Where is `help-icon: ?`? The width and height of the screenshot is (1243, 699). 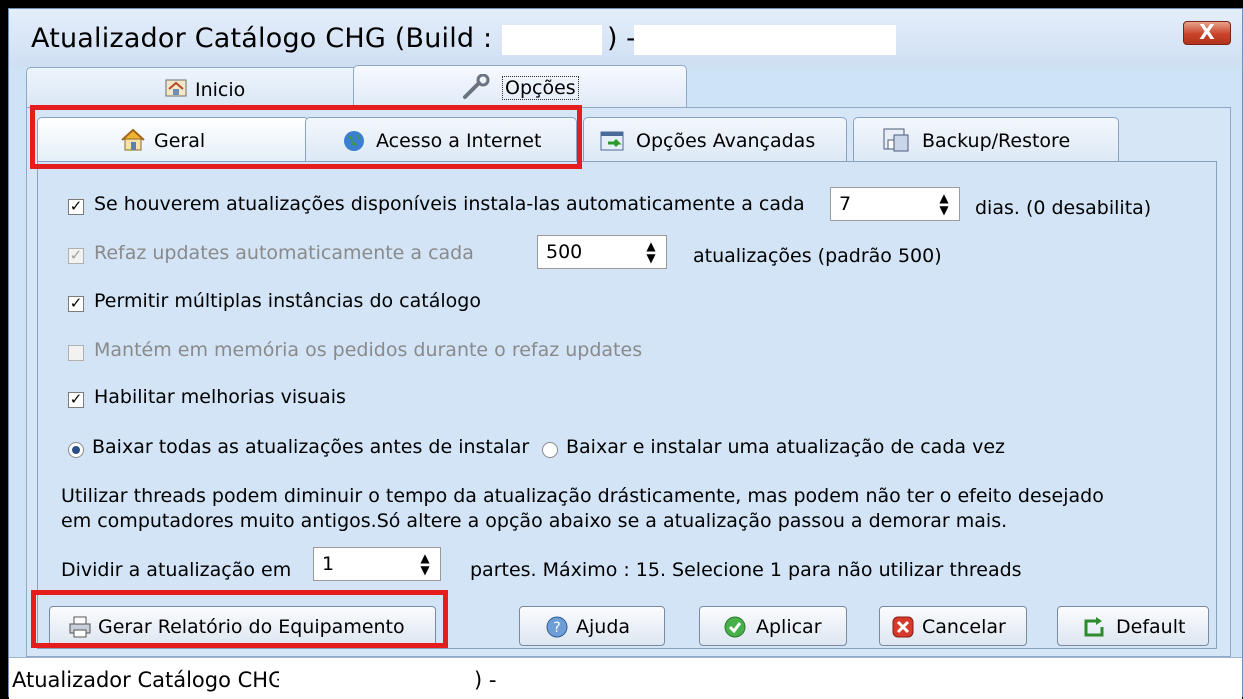
help-icon: ? is located at coordinates (557, 629).